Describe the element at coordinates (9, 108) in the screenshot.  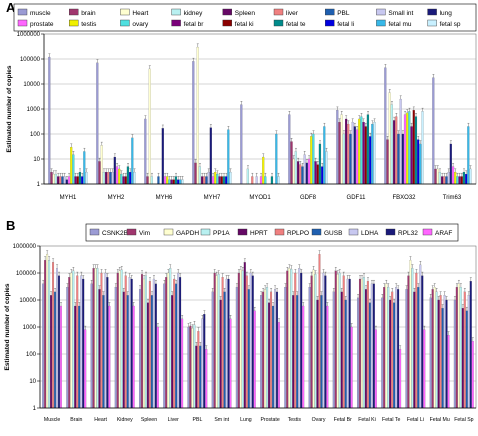
I see `y-axis-title: Estimated number of copies` at that location.